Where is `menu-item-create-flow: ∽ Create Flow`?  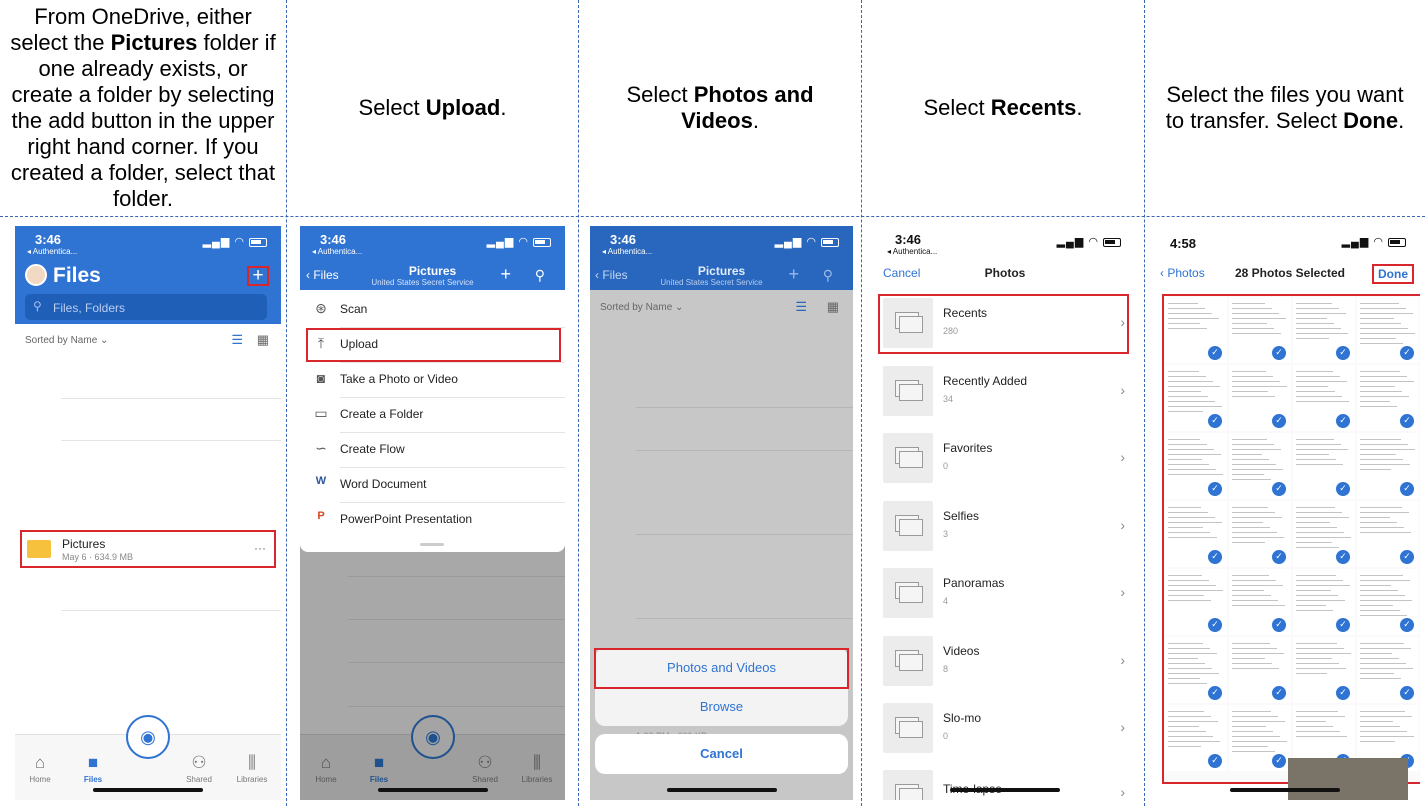 menu-item-create-flow: ∽ Create Flow is located at coordinates (432, 449).